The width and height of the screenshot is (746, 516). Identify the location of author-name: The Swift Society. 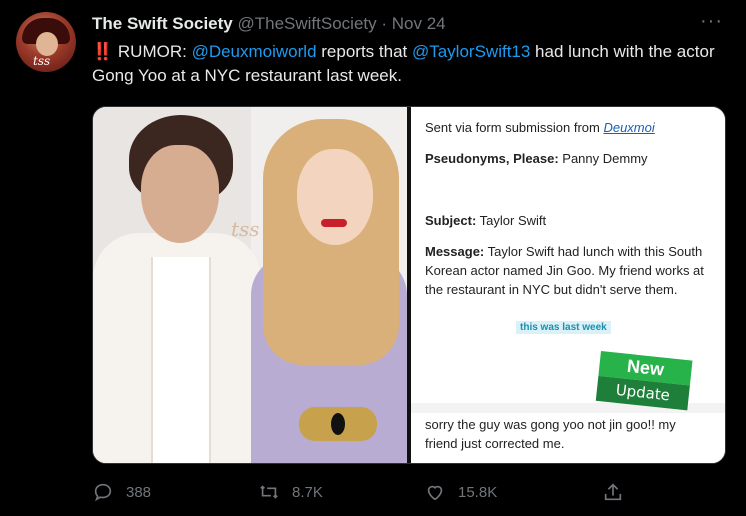
(162, 23).